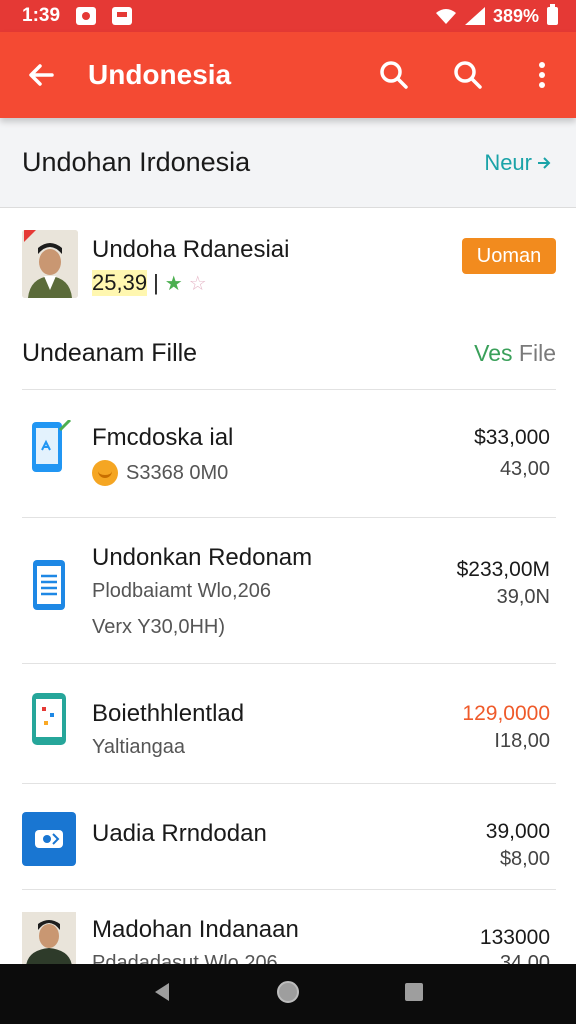  What do you see at coordinates (86, 16) in the screenshot?
I see `notification-icon` at bounding box center [86, 16].